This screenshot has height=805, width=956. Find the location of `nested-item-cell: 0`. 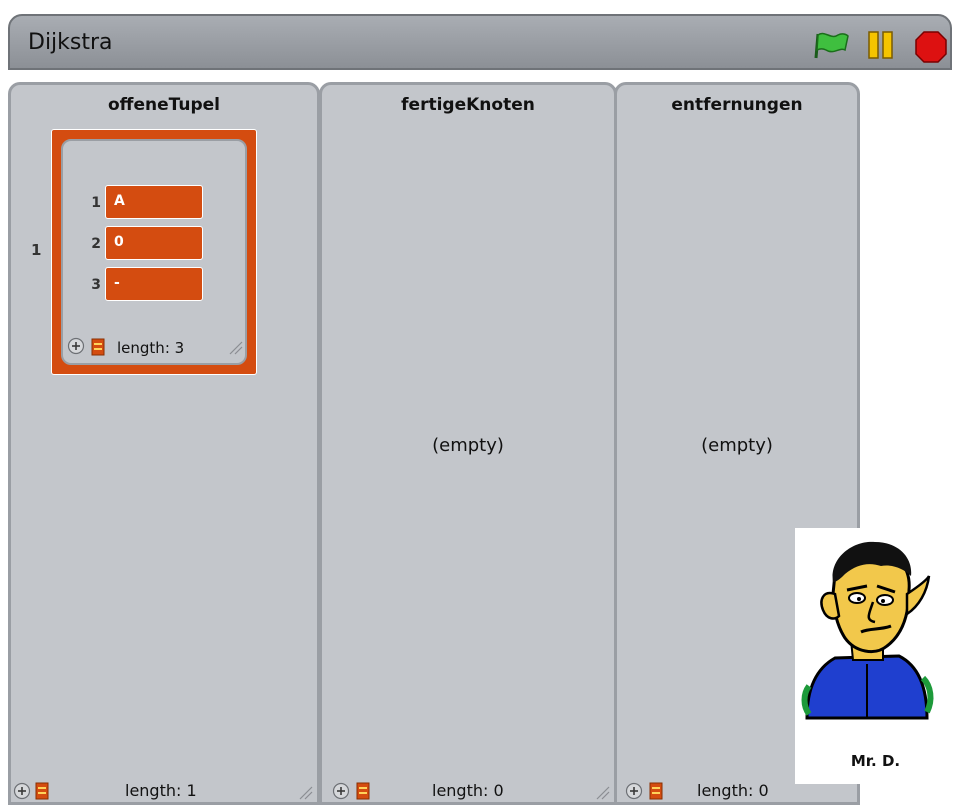

nested-item-cell: 0 is located at coordinates (154, 243).